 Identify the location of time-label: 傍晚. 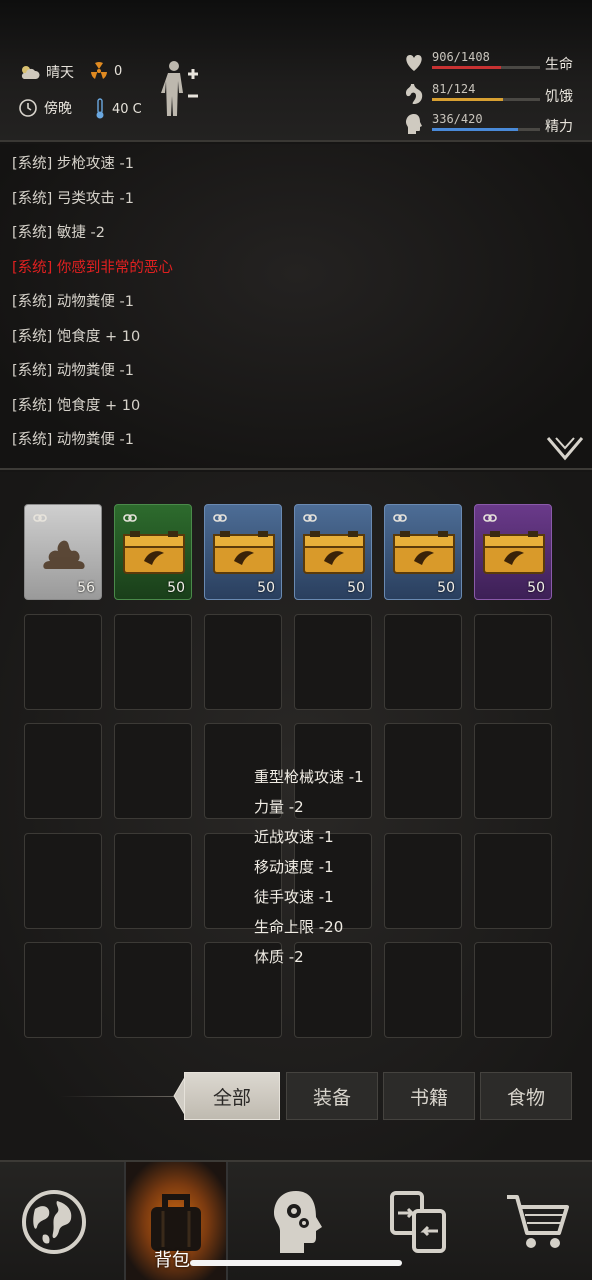
(58, 109).